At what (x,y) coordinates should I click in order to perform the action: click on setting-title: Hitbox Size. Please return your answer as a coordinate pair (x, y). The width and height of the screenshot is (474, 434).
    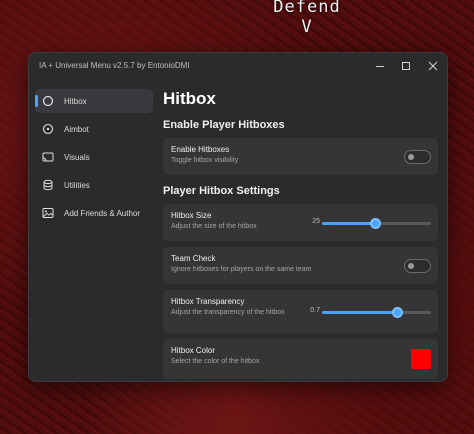
    Looking at the image, I should click on (191, 215).